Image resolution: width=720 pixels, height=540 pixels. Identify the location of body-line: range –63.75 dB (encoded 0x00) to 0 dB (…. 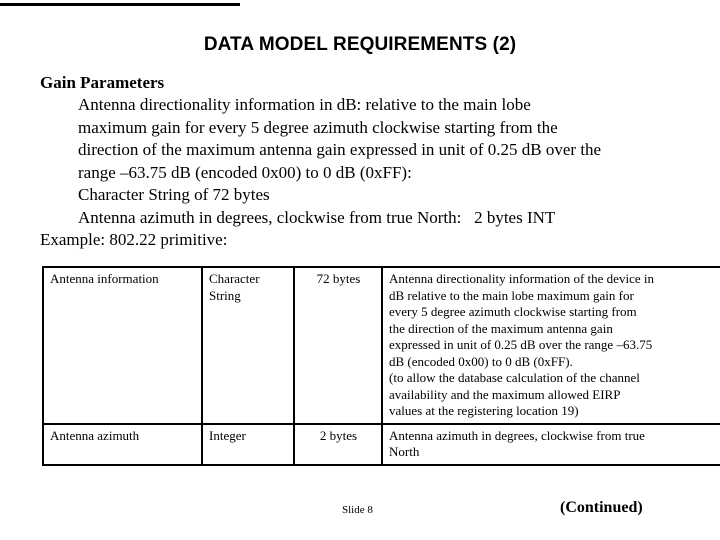
(245, 172).